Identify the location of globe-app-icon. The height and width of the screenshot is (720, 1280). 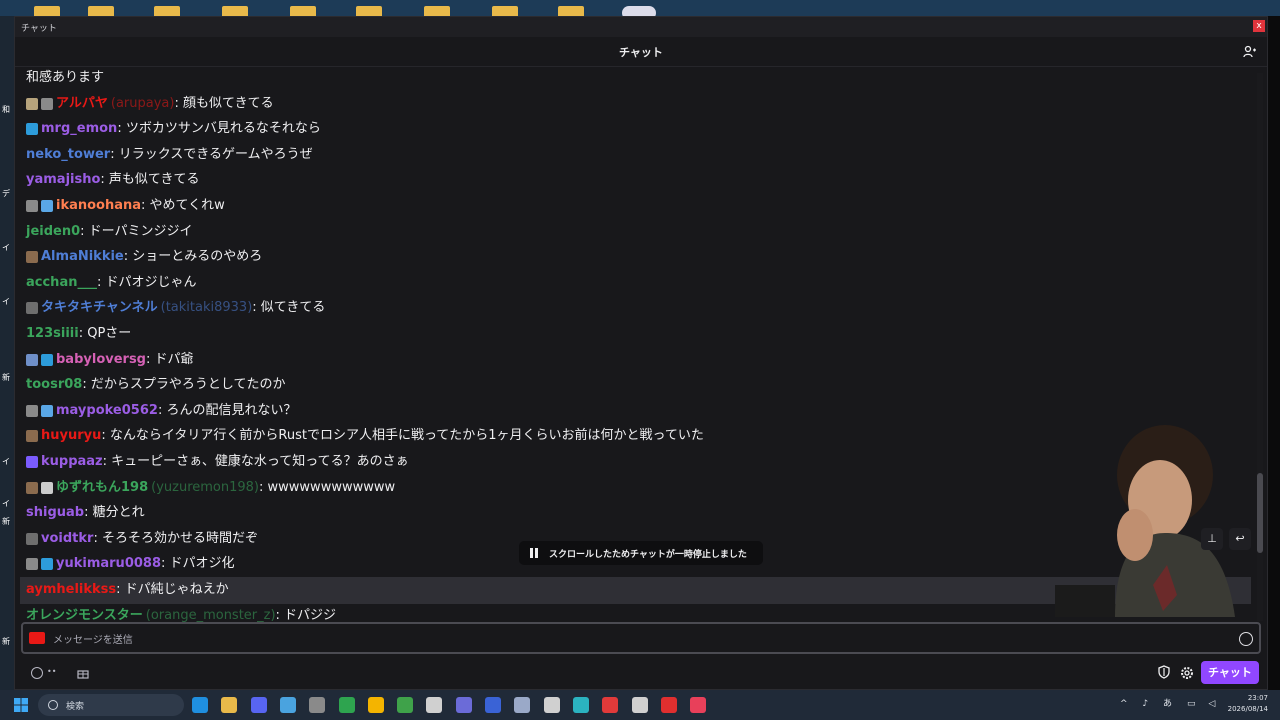
(580, 705).